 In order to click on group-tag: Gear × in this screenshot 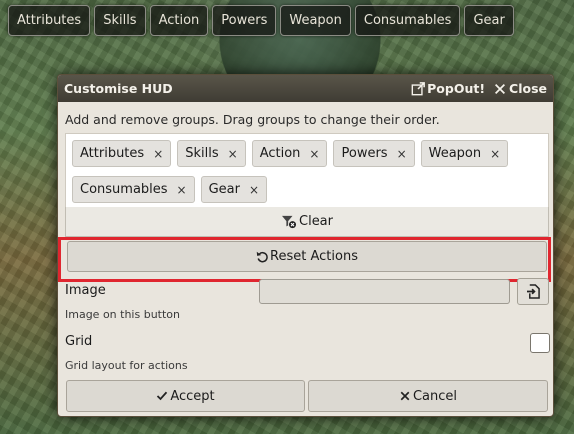, I will do `click(234, 189)`.